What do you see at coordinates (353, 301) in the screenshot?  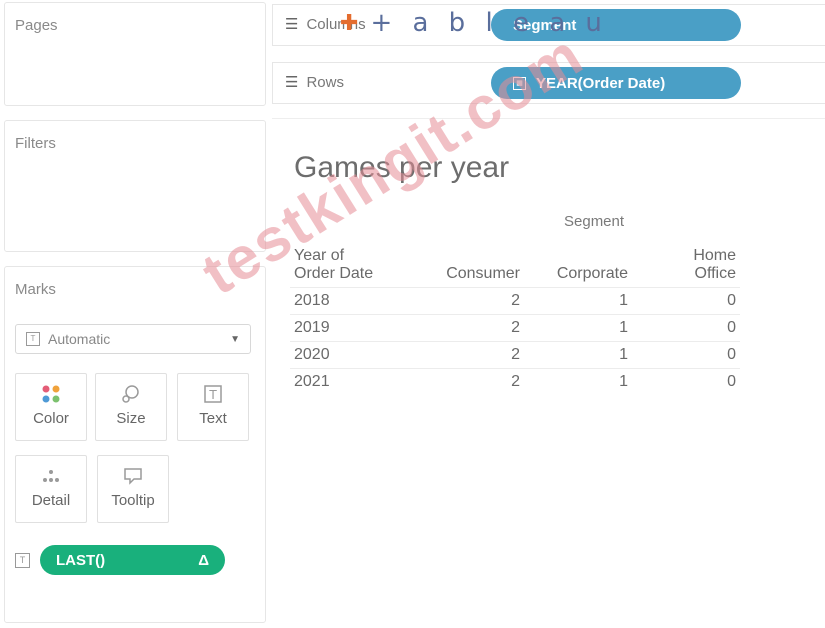 I see `year-cell: 2018` at bounding box center [353, 301].